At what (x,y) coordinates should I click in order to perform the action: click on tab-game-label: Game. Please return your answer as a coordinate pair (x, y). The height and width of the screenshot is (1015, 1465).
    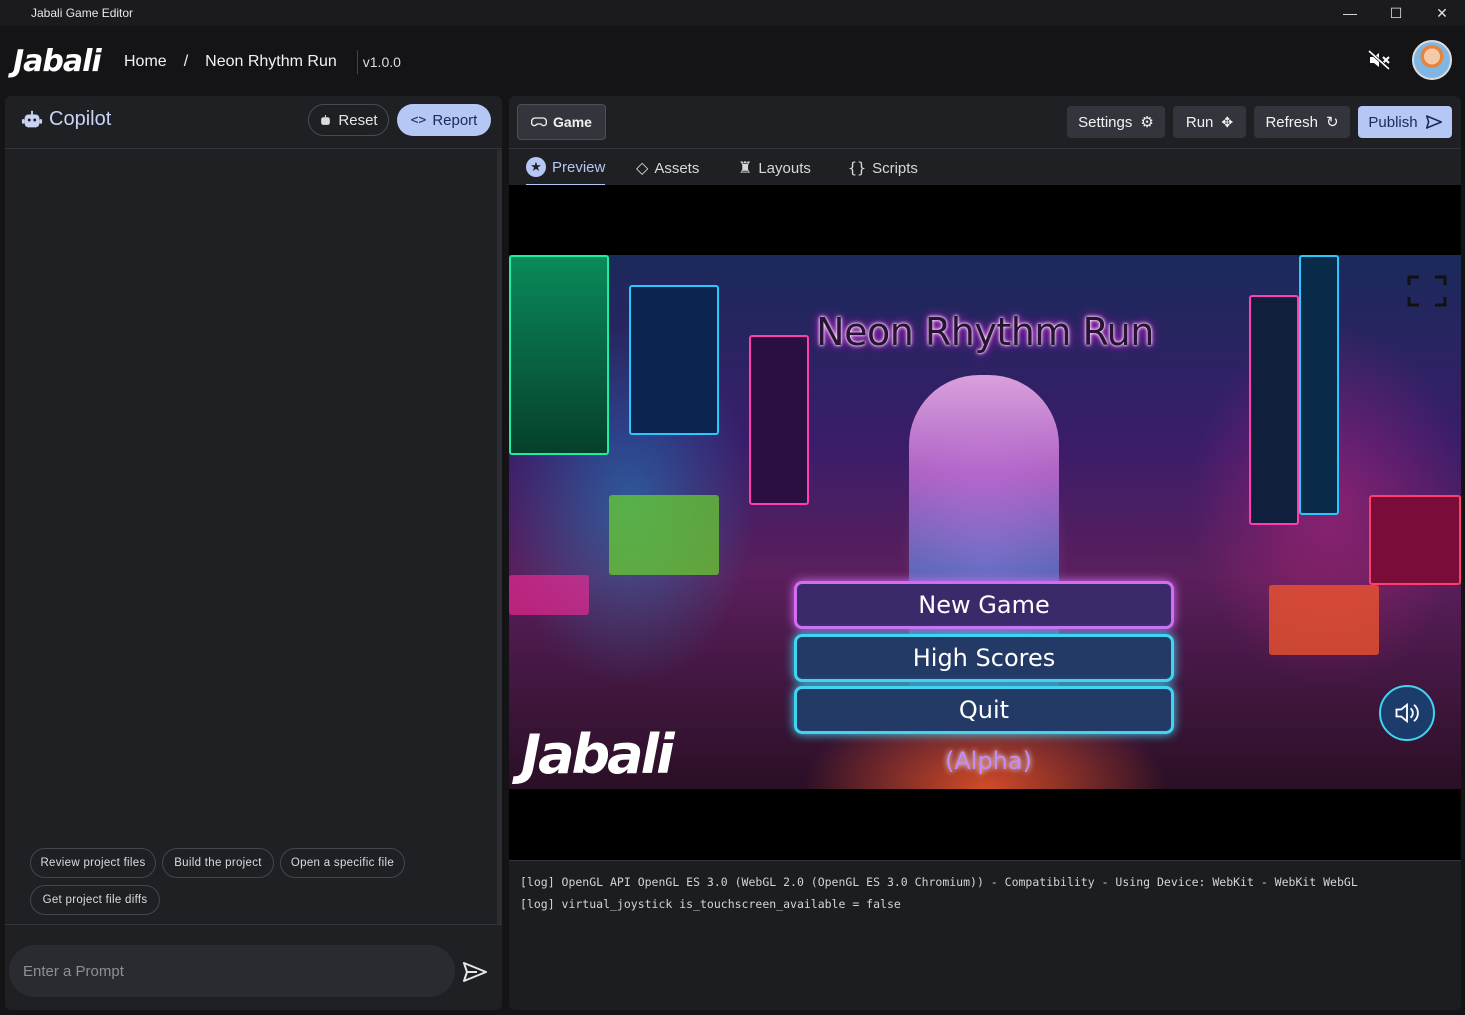
    Looking at the image, I should click on (572, 122).